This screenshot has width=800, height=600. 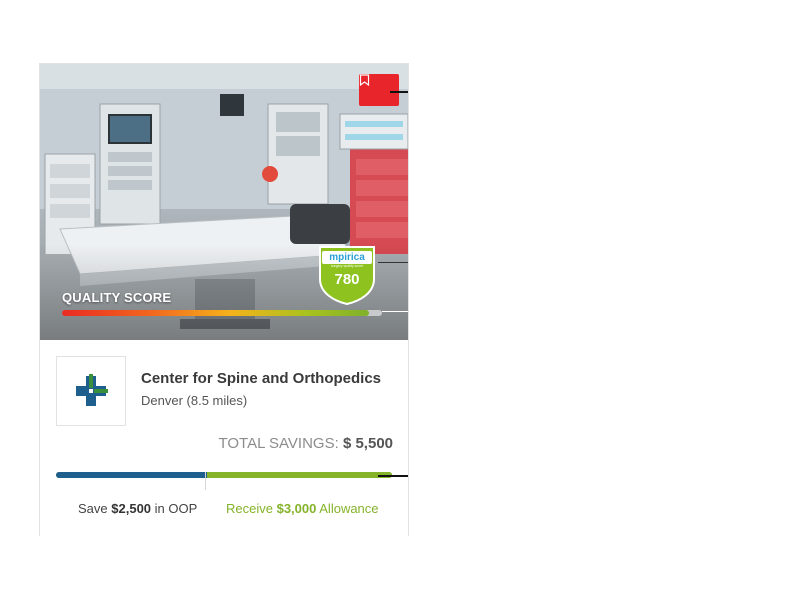 I want to click on oop-amount: $2,500, so click(x=131, y=508).